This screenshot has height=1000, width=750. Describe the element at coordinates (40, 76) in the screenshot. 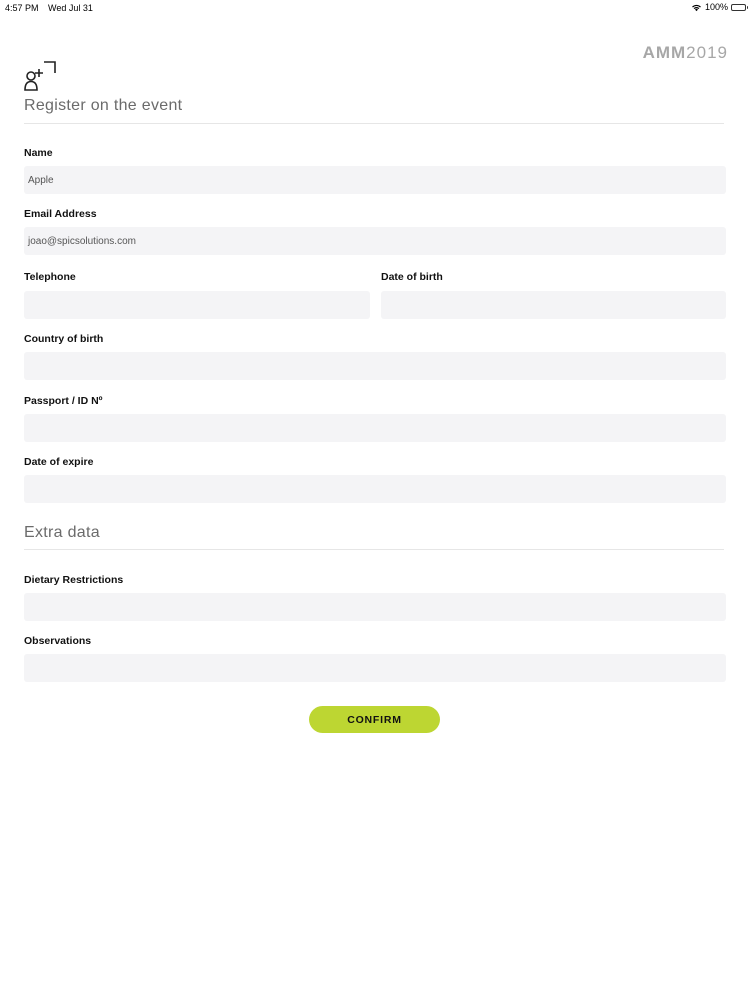

I see `add-user-icon` at that location.